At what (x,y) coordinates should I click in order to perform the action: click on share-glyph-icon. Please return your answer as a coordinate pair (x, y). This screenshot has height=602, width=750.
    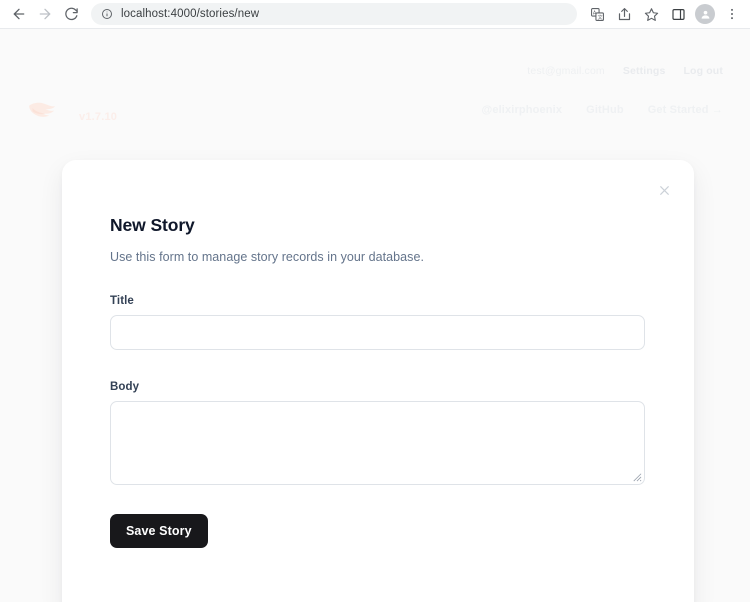
    Looking at the image, I should click on (624, 13).